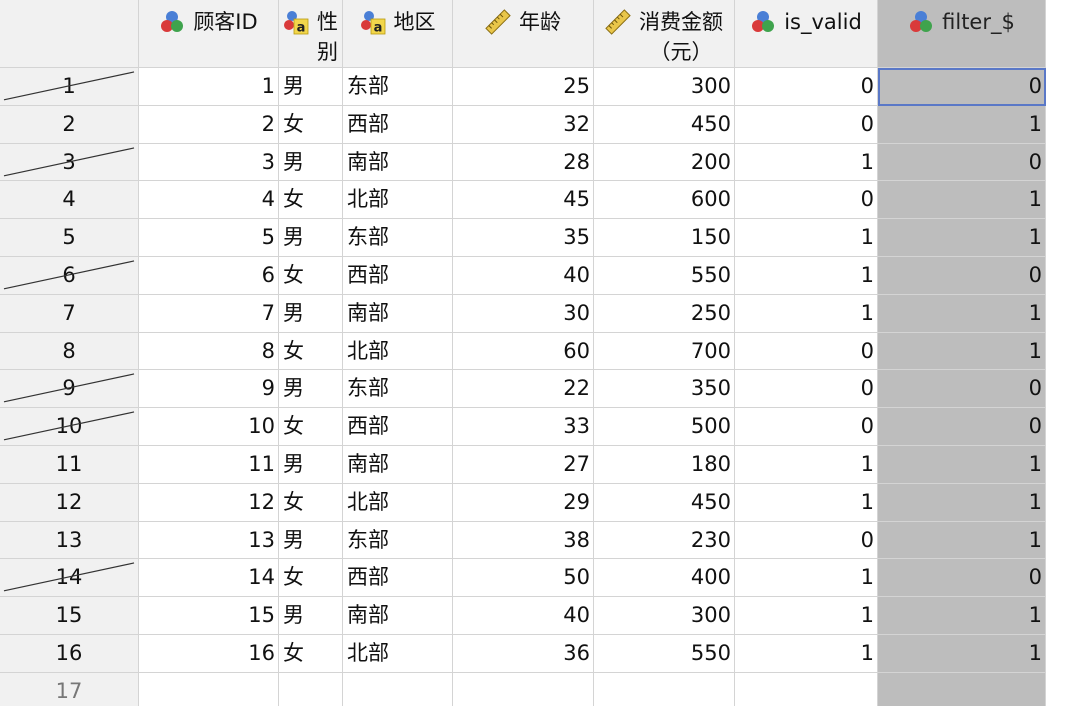 The image size is (1080, 706). What do you see at coordinates (69, 689) in the screenshot?
I see `row-number: 17` at bounding box center [69, 689].